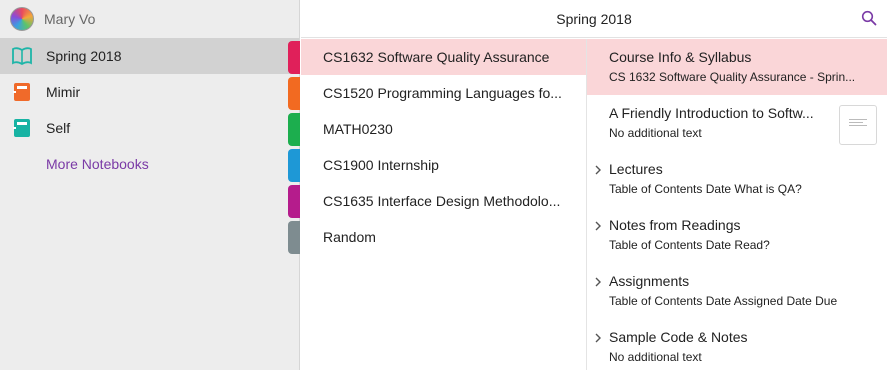 Image resolution: width=887 pixels, height=370 pixels. Describe the element at coordinates (149, 128) in the screenshot. I see `notebook-item-self: Self` at that location.